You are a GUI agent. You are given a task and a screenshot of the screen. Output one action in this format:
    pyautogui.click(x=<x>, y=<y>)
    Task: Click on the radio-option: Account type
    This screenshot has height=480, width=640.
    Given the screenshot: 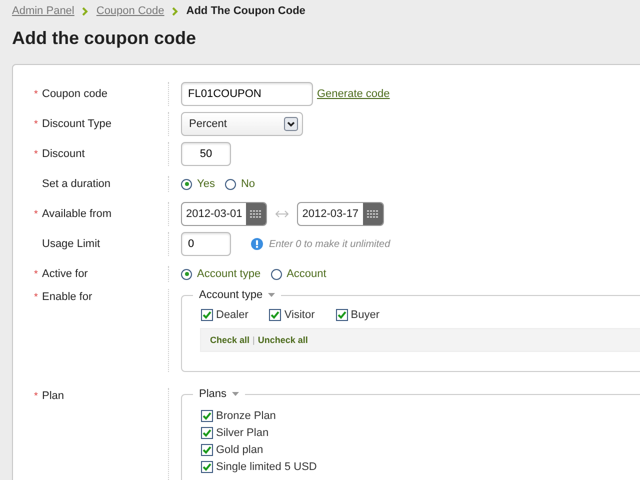 What is the action you would take?
    pyautogui.click(x=221, y=274)
    